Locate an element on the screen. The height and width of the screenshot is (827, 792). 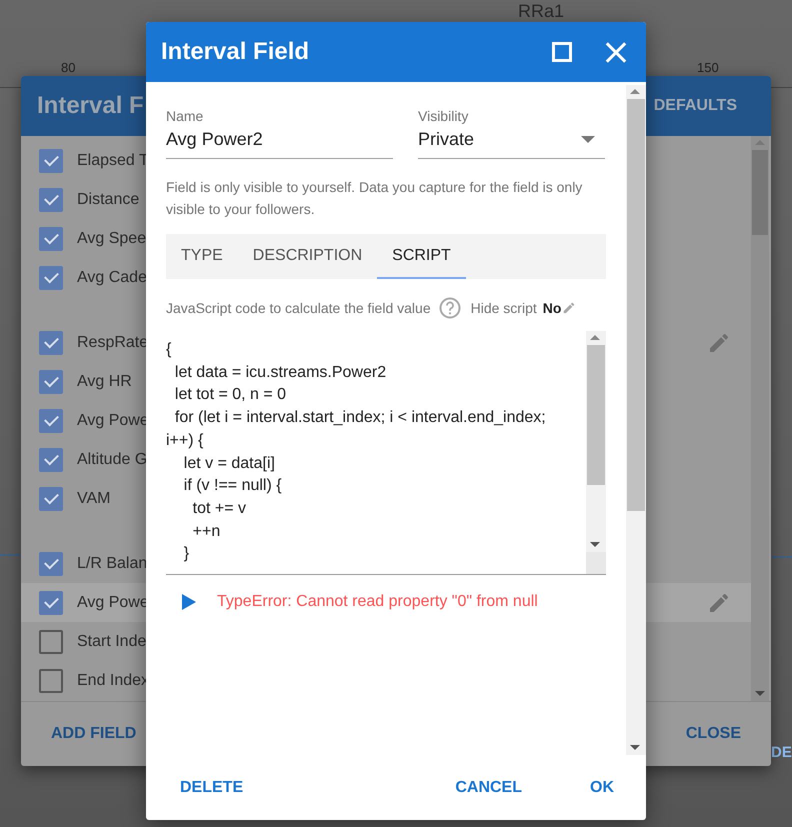
axis-label: 150 is located at coordinates (708, 67).